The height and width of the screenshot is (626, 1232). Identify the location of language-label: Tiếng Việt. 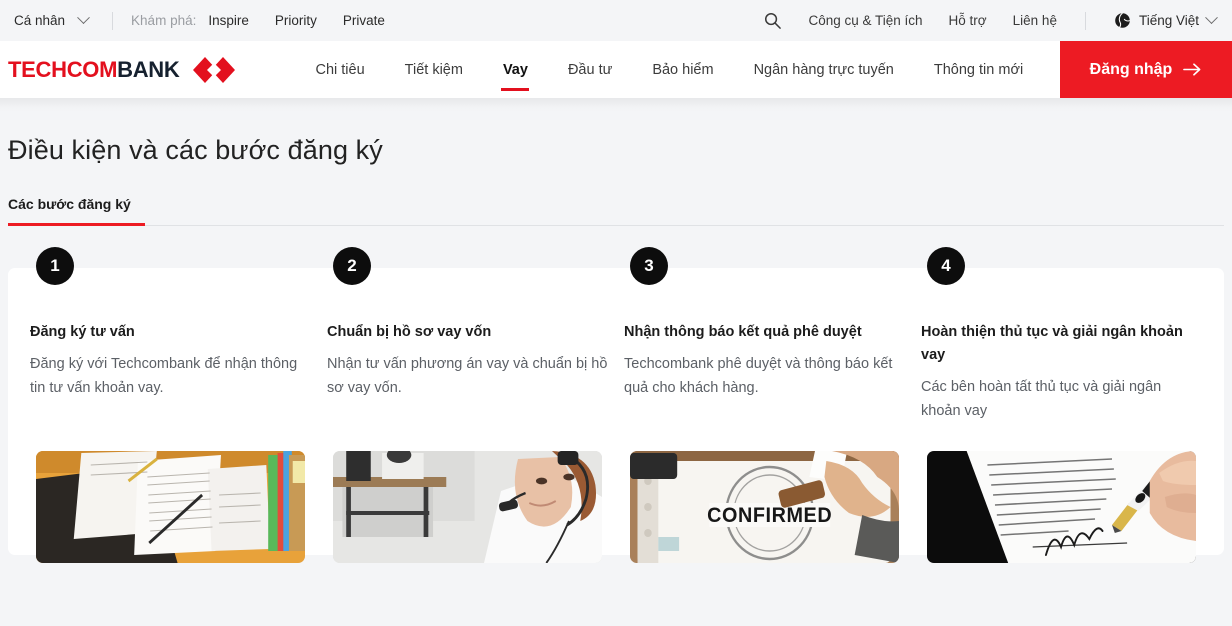
(1168, 20).